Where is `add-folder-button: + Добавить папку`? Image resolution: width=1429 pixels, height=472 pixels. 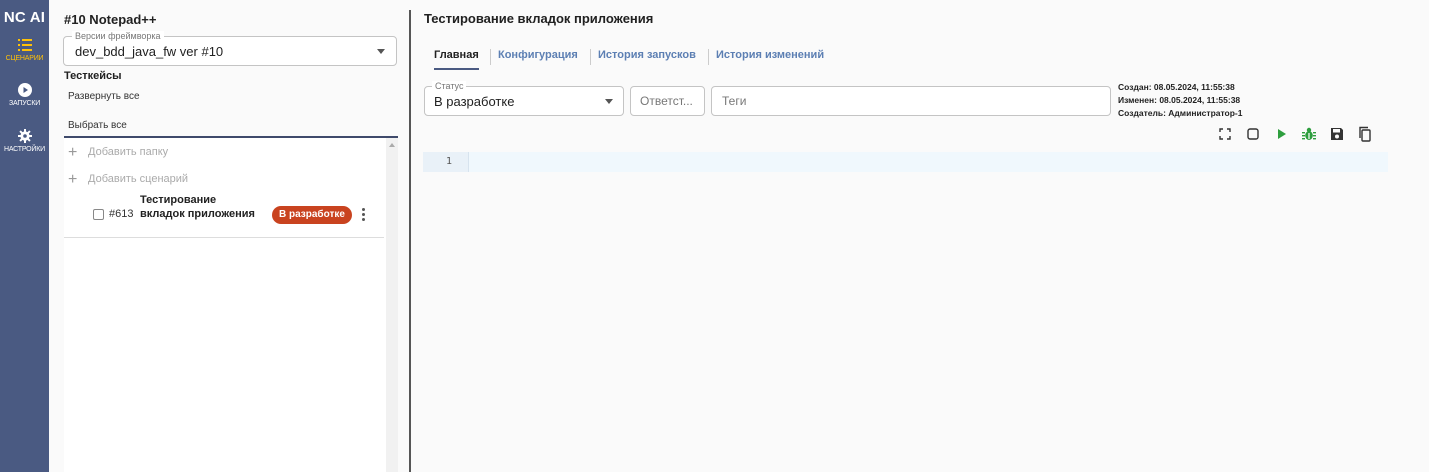
add-folder-button: + Добавить папку is located at coordinates (118, 153).